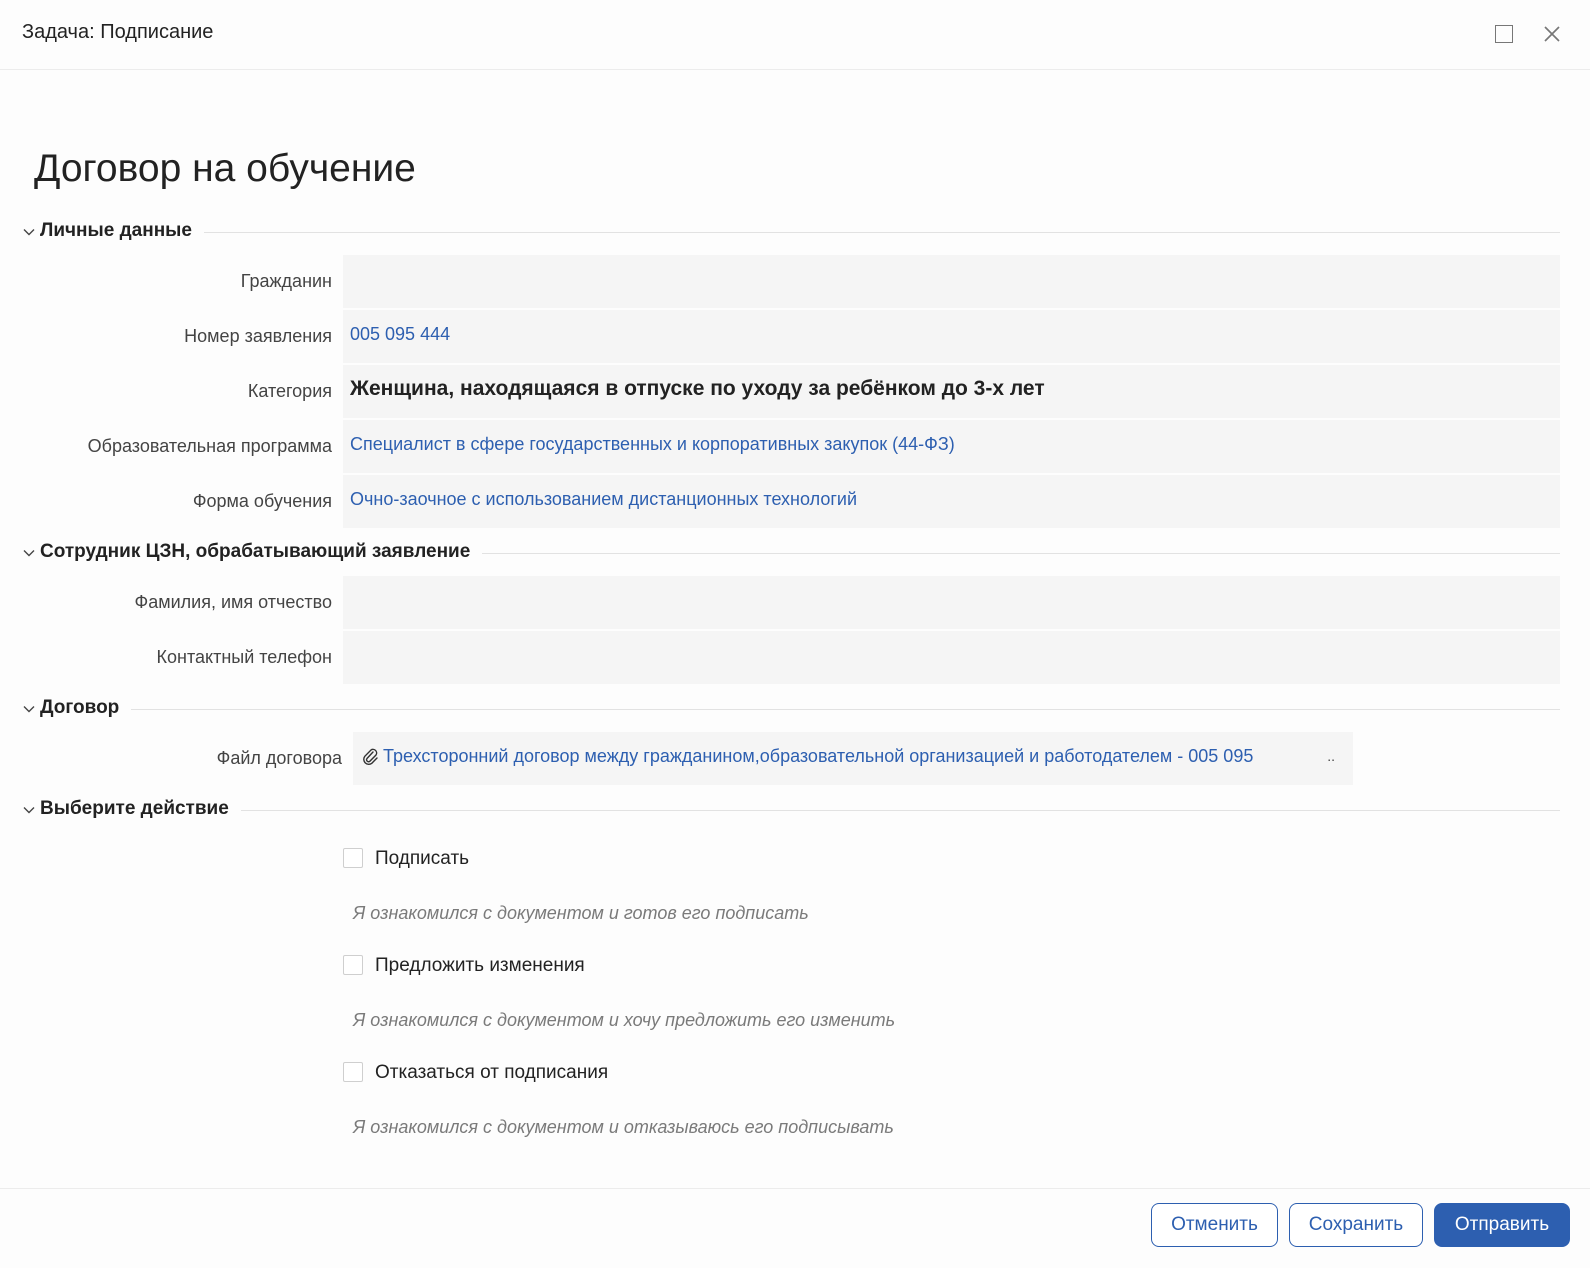 Image resolution: width=1590 pixels, height=1268 pixels. Describe the element at coordinates (261, 552) in the screenshot. I see `section-title: Сотрудник ЦЗН, обрабатывающий заявление` at that location.